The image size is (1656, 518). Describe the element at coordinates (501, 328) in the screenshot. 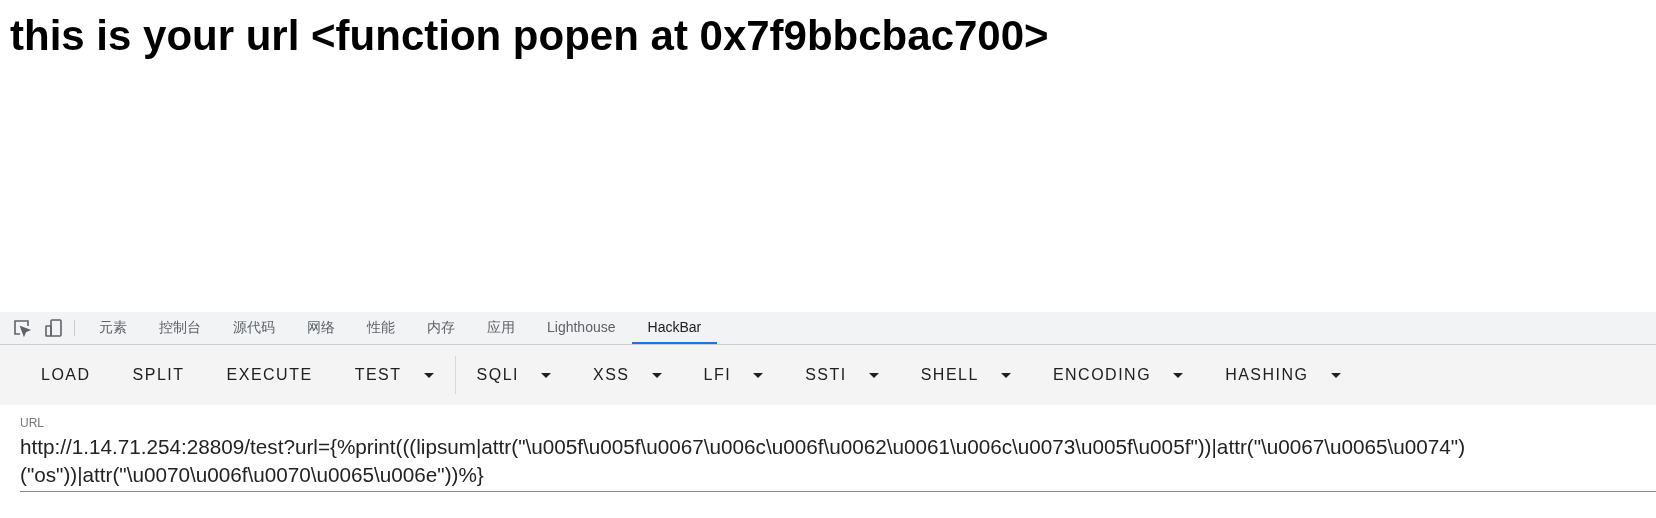

I see `devtools-tab: 应用` at that location.